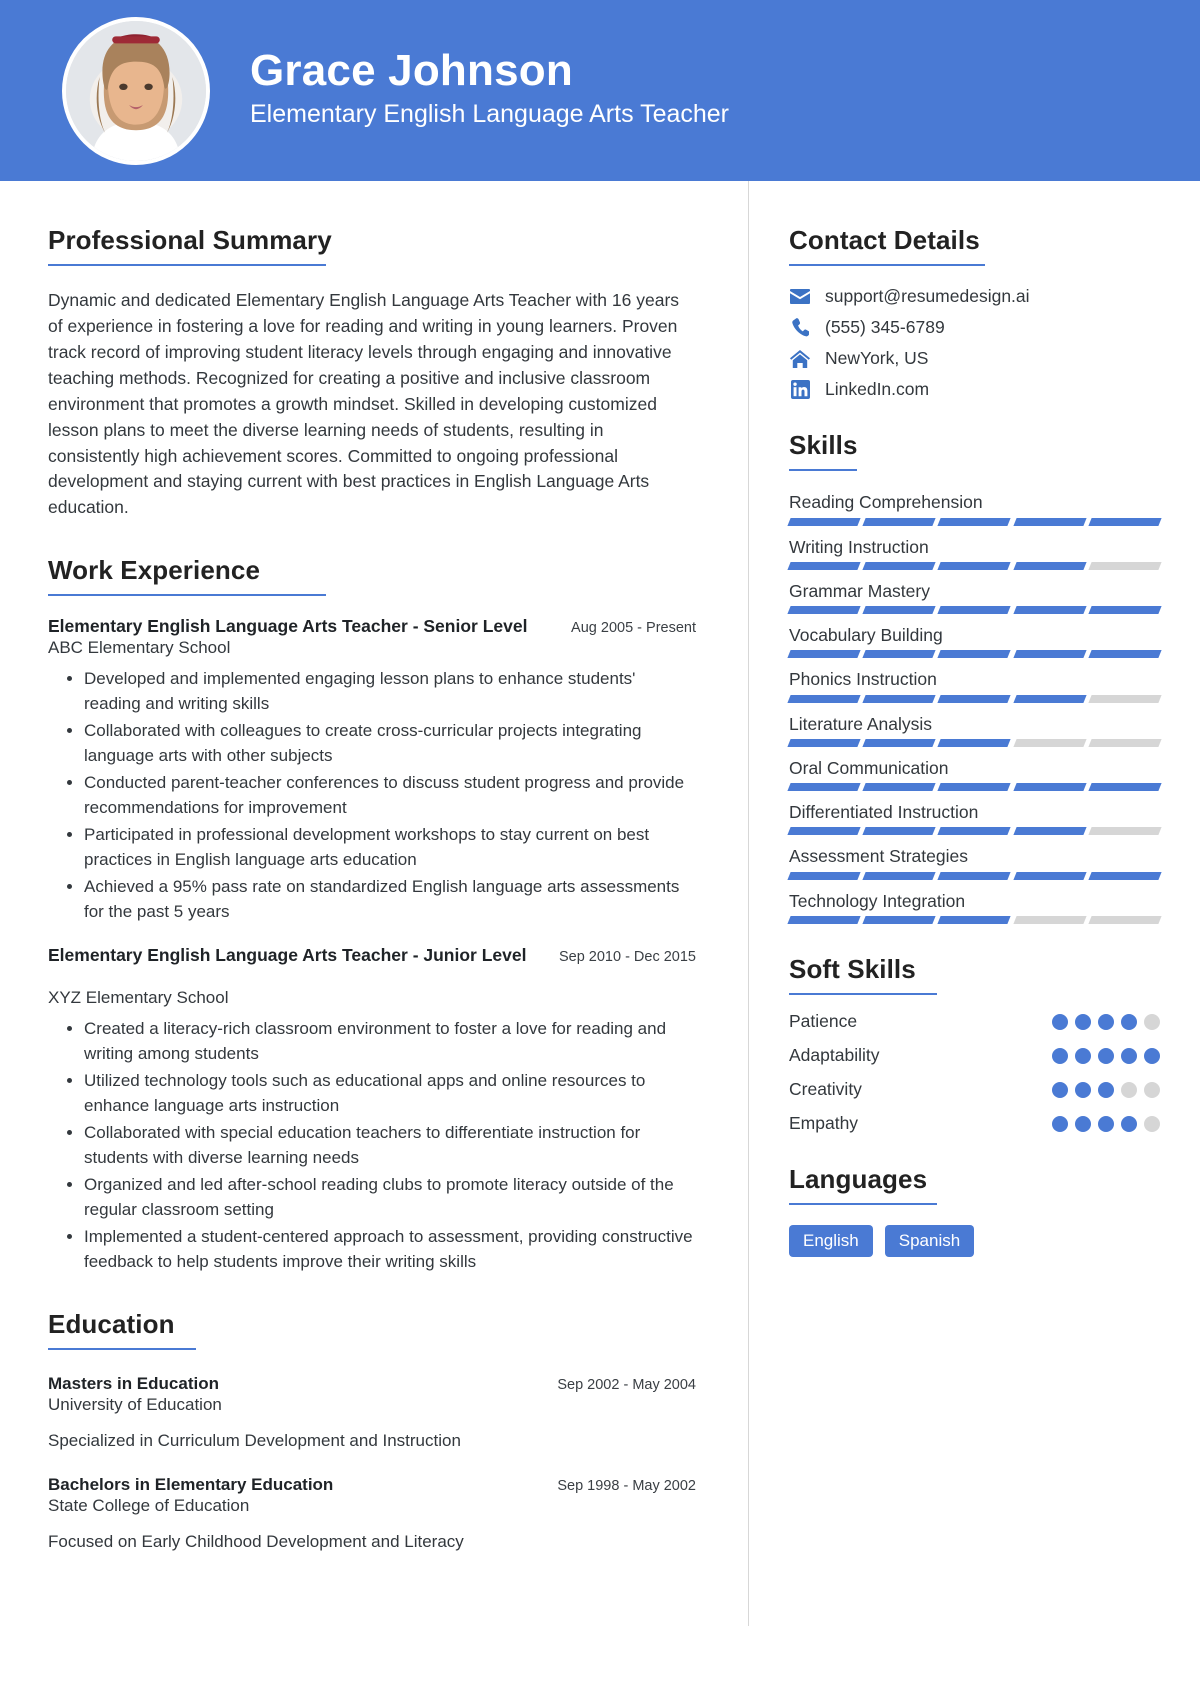 This screenshot has height=1684, width=1200. I want to click on contact-row-location: NewYork, US, so click(974, 358).